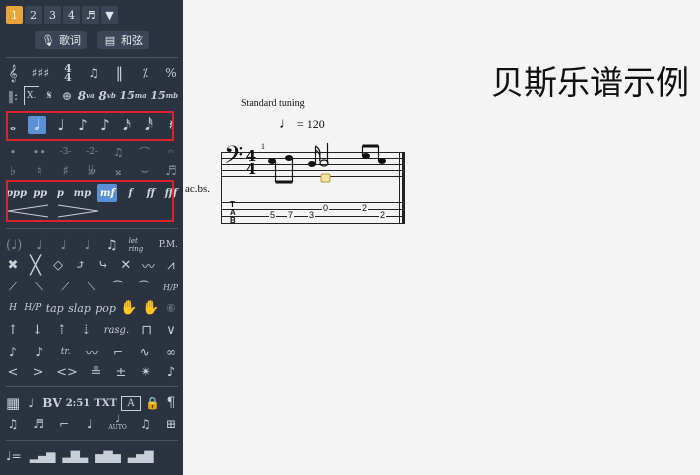 The image size is (700, 475). I want to click on trill-text-icon: tr., so click(66, 352).